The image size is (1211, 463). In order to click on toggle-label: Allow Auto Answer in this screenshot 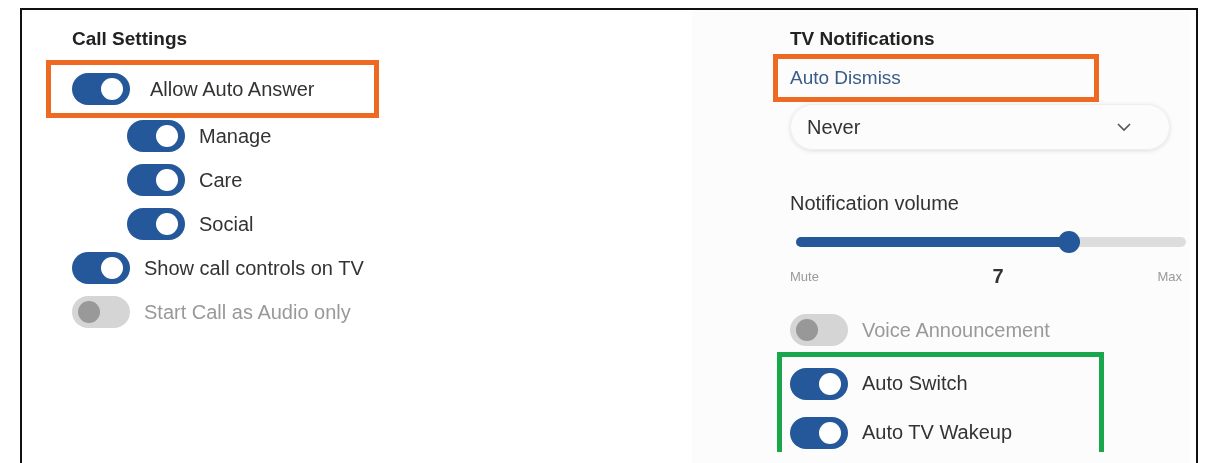, I will do `click(232, 89)`.